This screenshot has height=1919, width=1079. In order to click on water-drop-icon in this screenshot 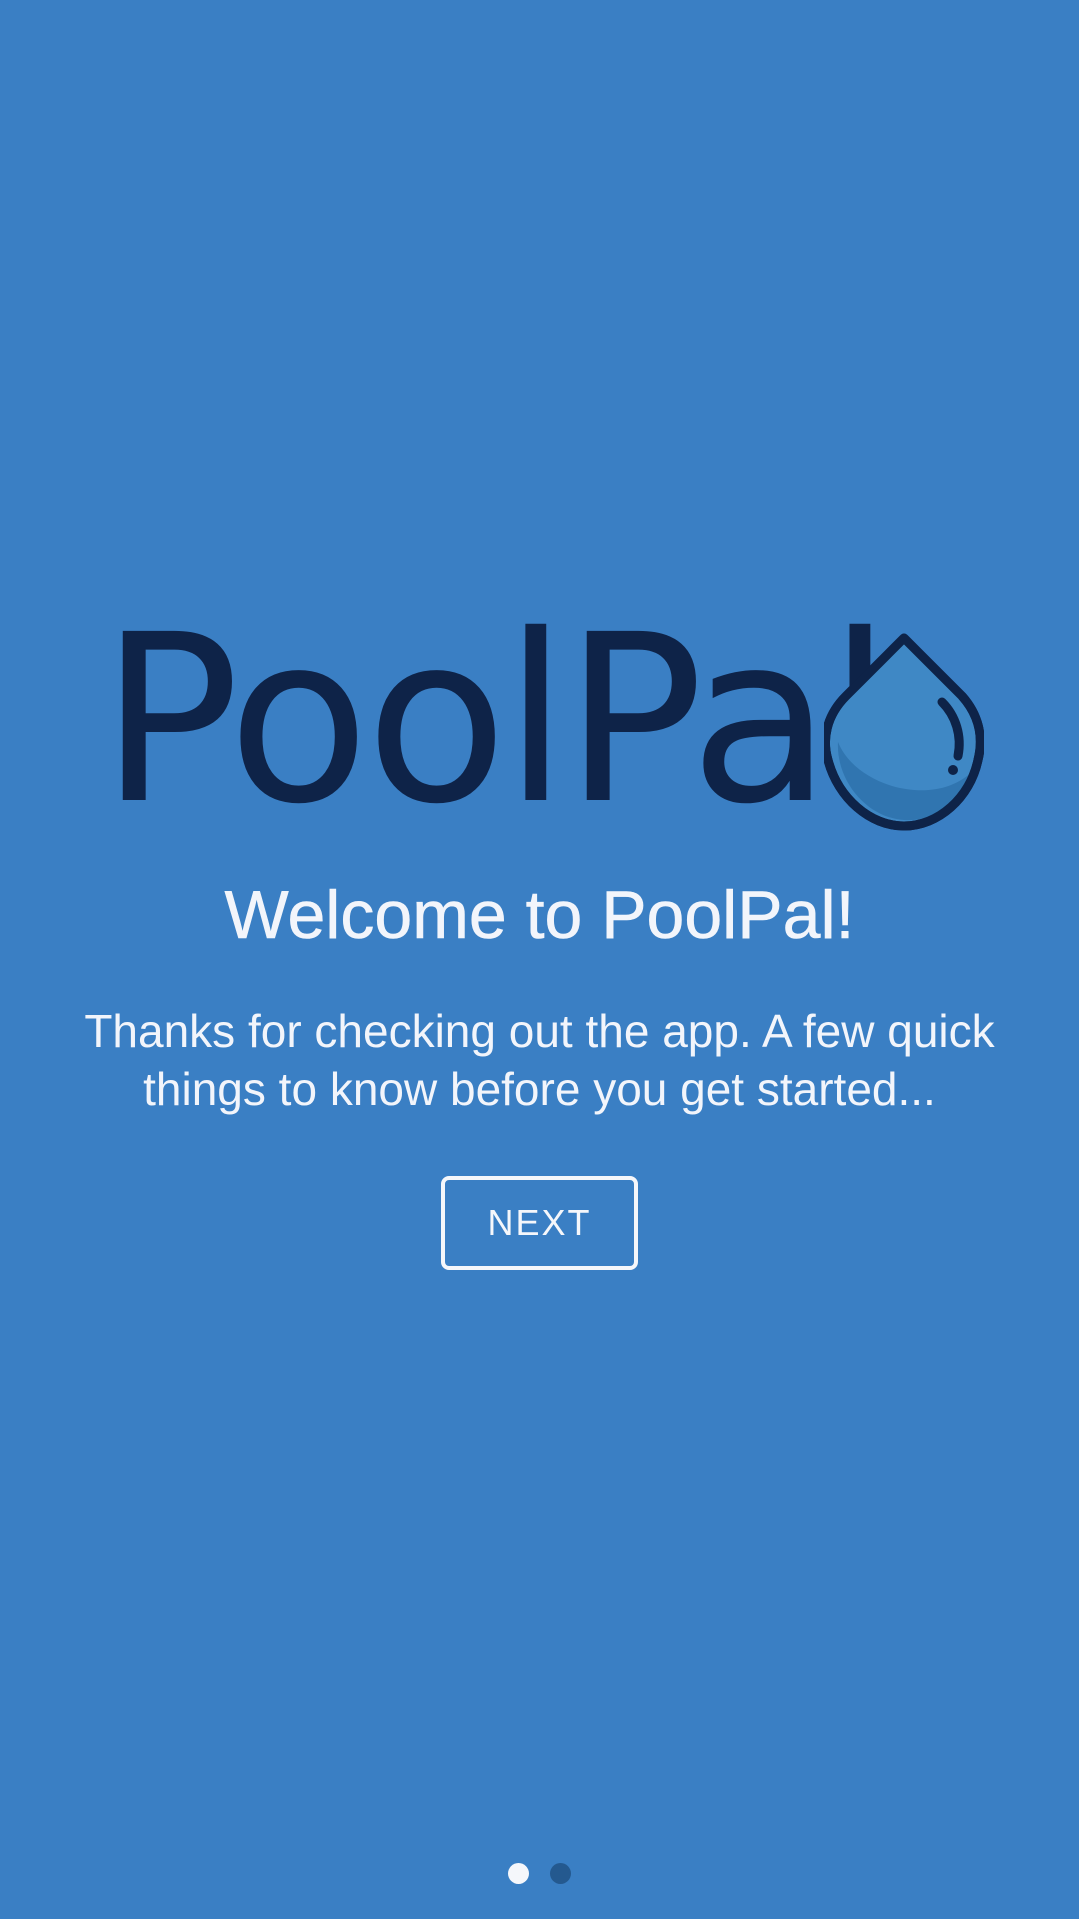, I will do `click(904, 732)`.